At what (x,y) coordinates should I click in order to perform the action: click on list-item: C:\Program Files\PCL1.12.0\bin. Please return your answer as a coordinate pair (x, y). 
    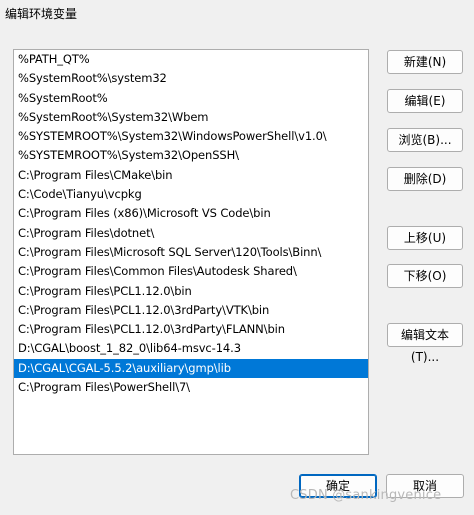
    Looking at the image, I should click on (191, 291).